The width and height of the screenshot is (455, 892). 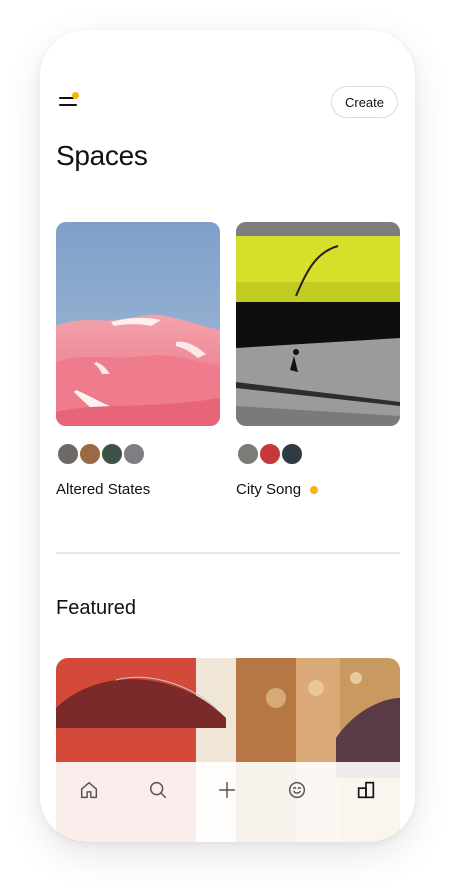 I want to click on plus-icon, so click(x=227, y=790).